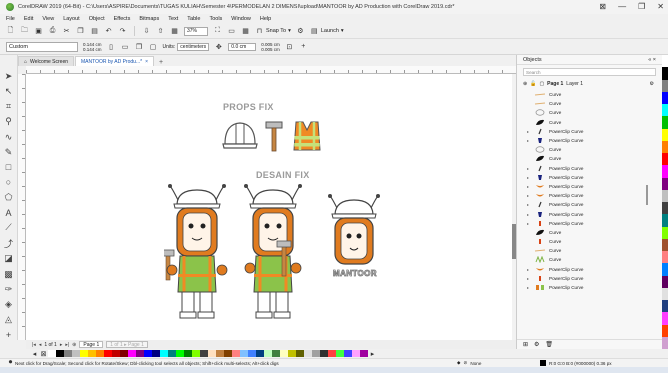 The image size is (668, 373). I want to click on outline-indicator: R:0 G:0 B:0 (#000000) 0.36 px, so click(576, 363).